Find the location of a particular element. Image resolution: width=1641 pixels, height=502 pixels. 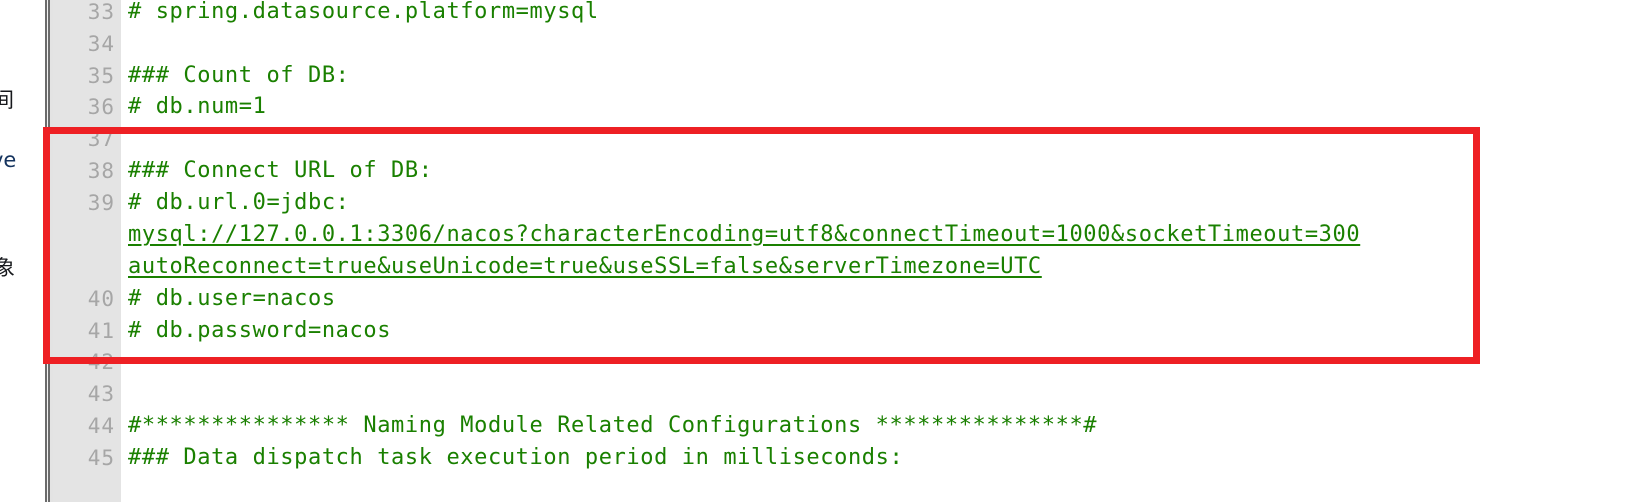

code-row: 39 # db.url.0=jdbc: is located at coordinates (842, 203).